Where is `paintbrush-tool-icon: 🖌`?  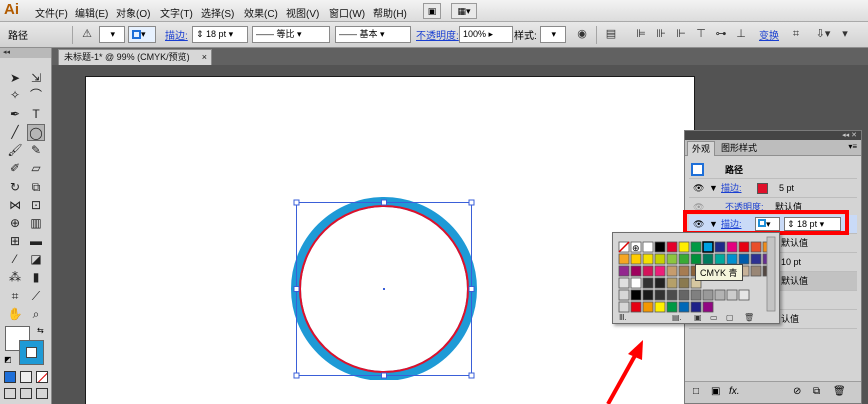
paintbrush-tool-icon: 🖌 is located at coordinates (15, 150).